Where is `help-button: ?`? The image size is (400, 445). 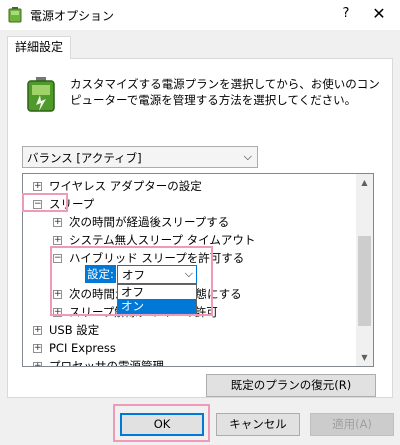 help-button: ? is located at coordinates (346, 14).